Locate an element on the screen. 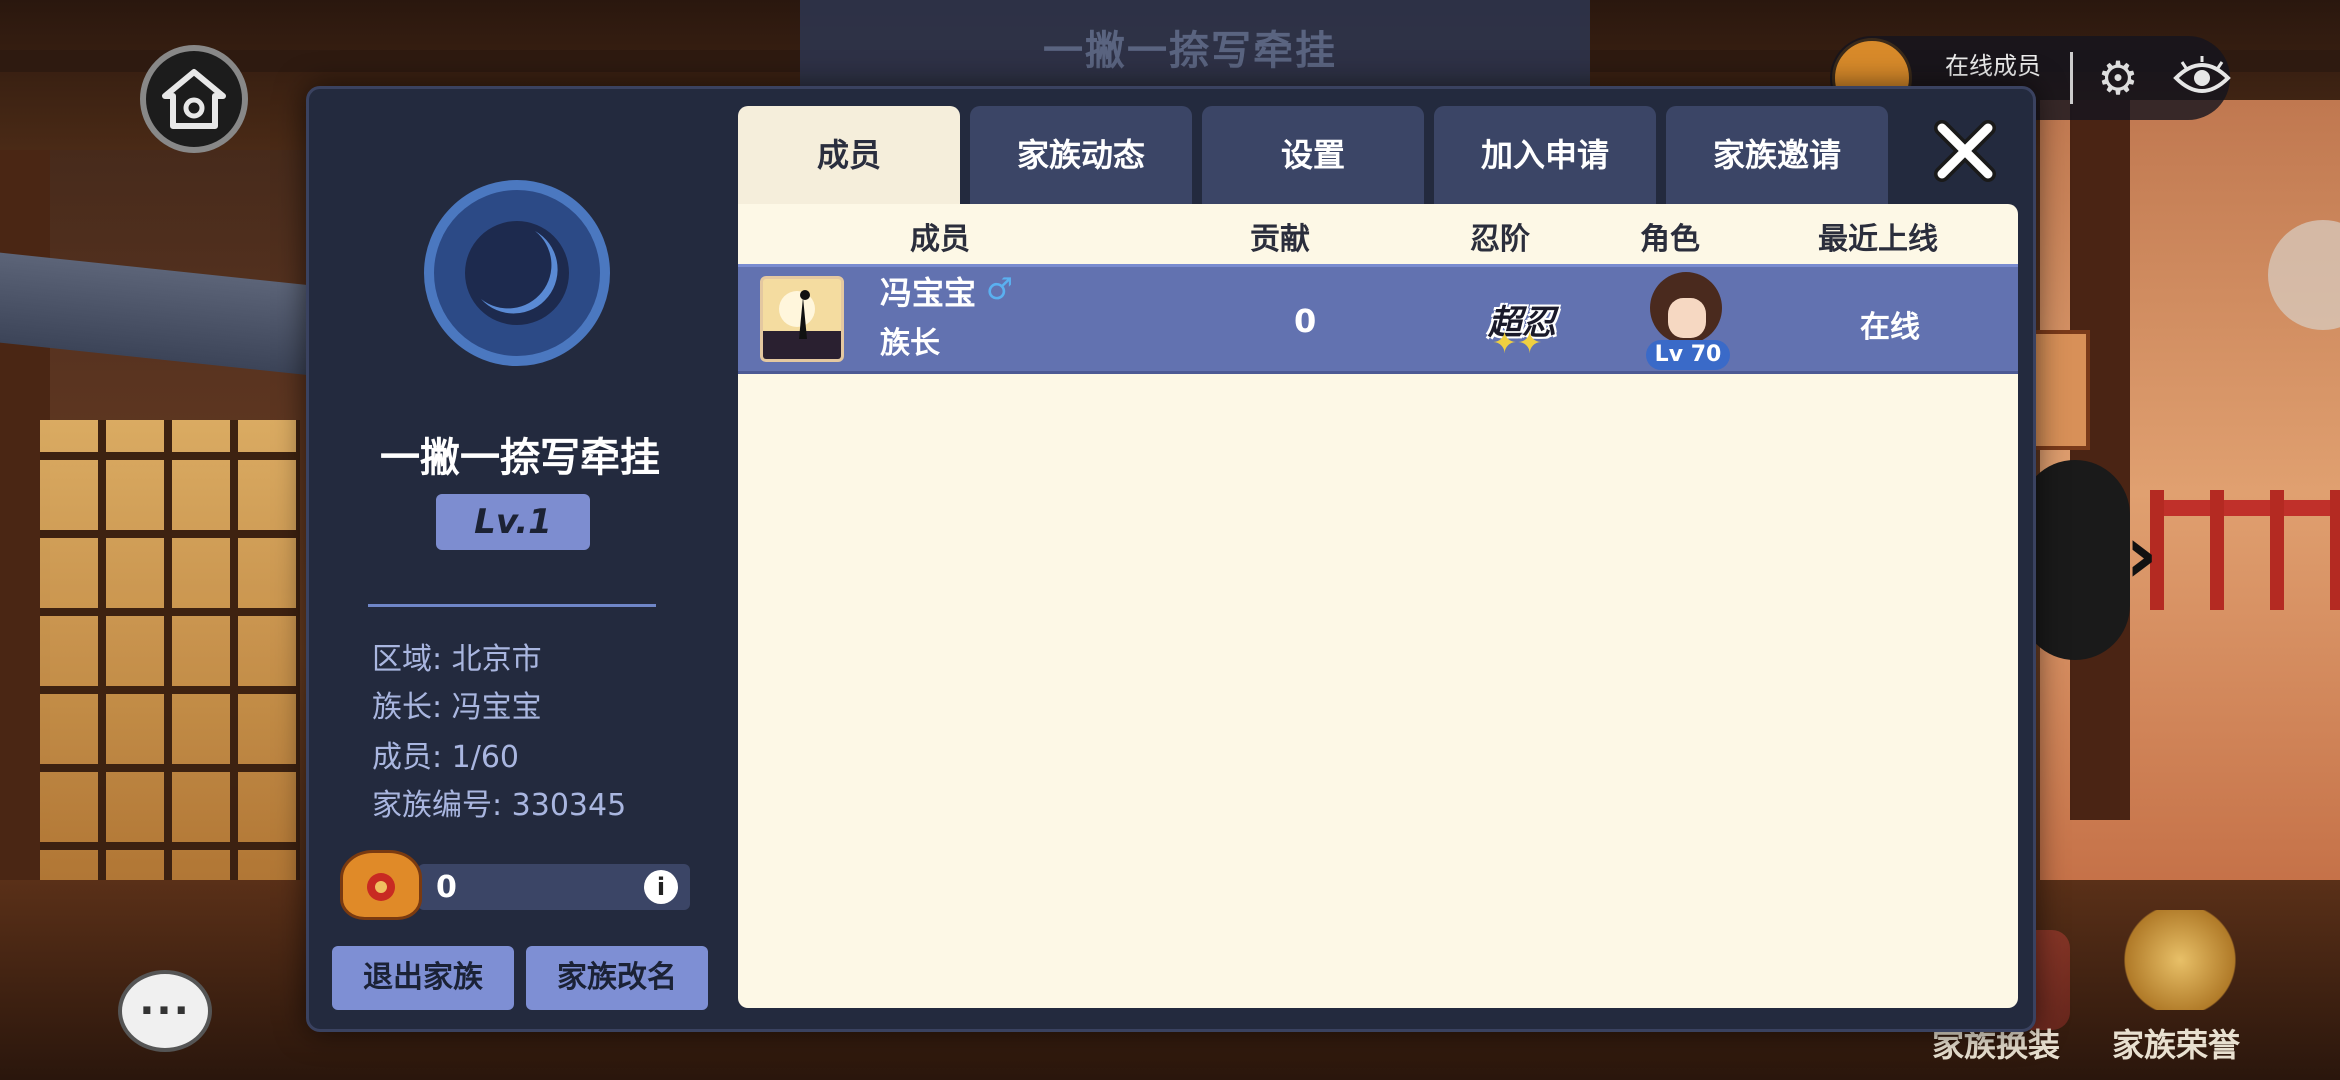 Image resolution: width=2340 pixels, height=1080 pixels. tab-clan-activity: 家族动态 is located at coordinates (1081, 155).